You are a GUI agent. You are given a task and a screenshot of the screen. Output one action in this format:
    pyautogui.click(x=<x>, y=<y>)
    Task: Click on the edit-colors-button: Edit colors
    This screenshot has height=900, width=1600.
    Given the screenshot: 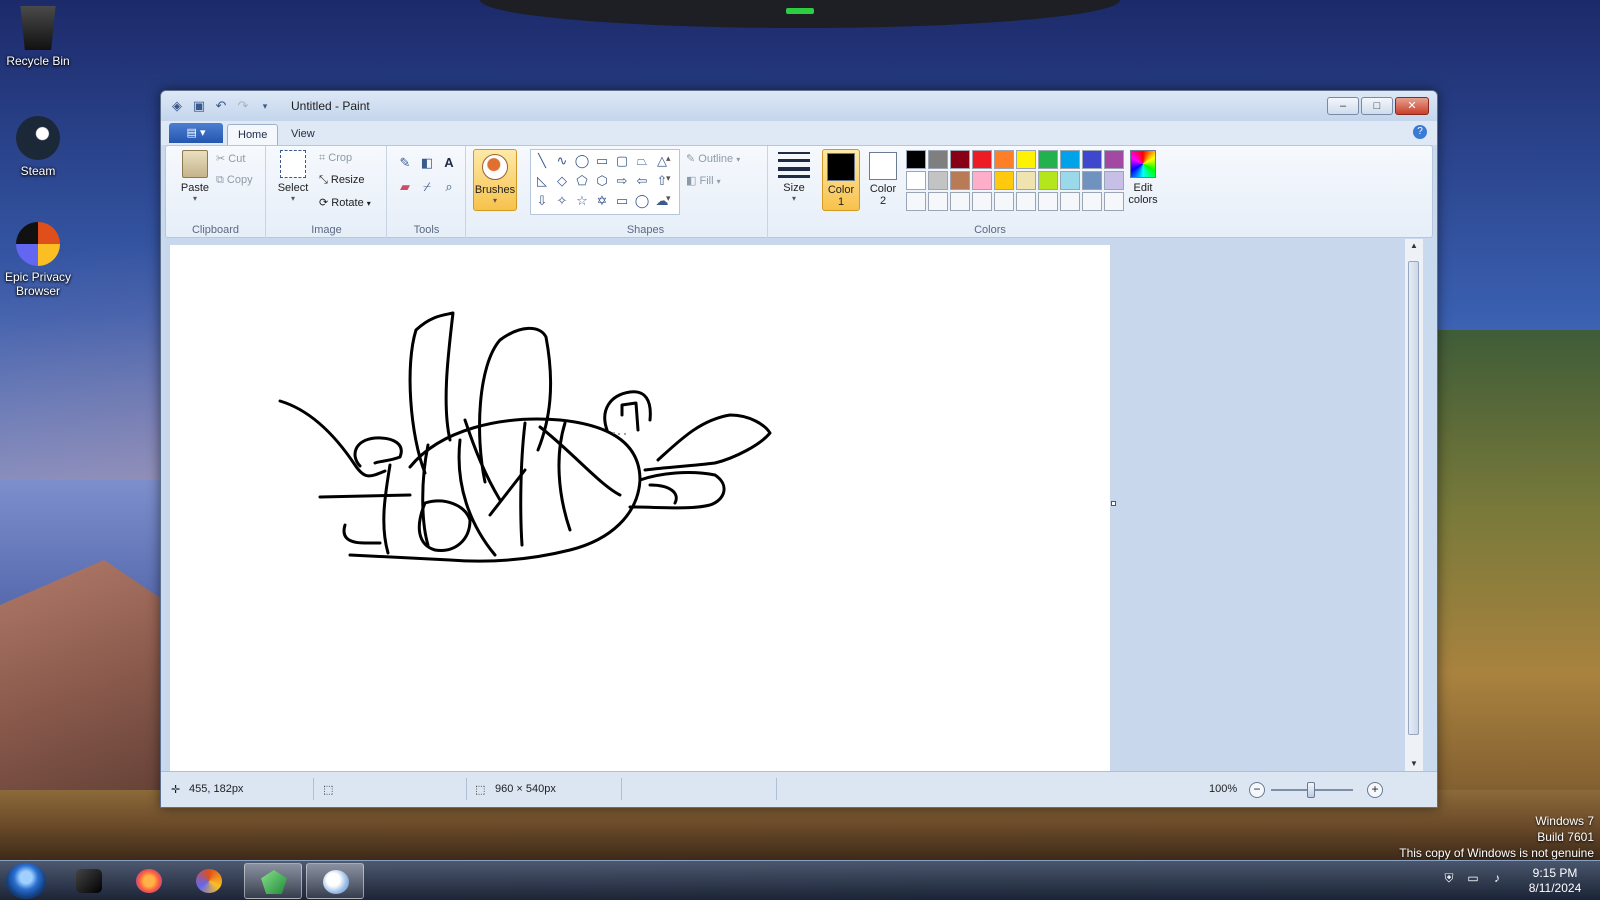 What is the action you would take?
    pyautogui.click(x=1143, y=178)
    